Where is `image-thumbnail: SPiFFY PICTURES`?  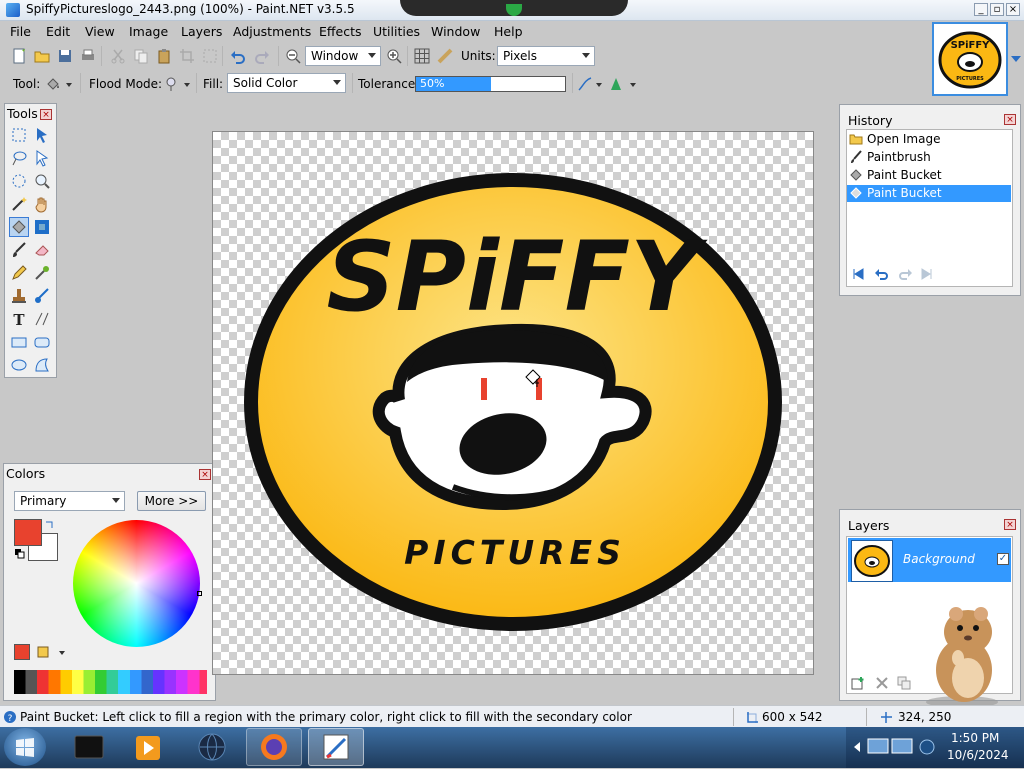
image-thumbnail: SPiFFY PICTURES is located at coordinates (970, 59).